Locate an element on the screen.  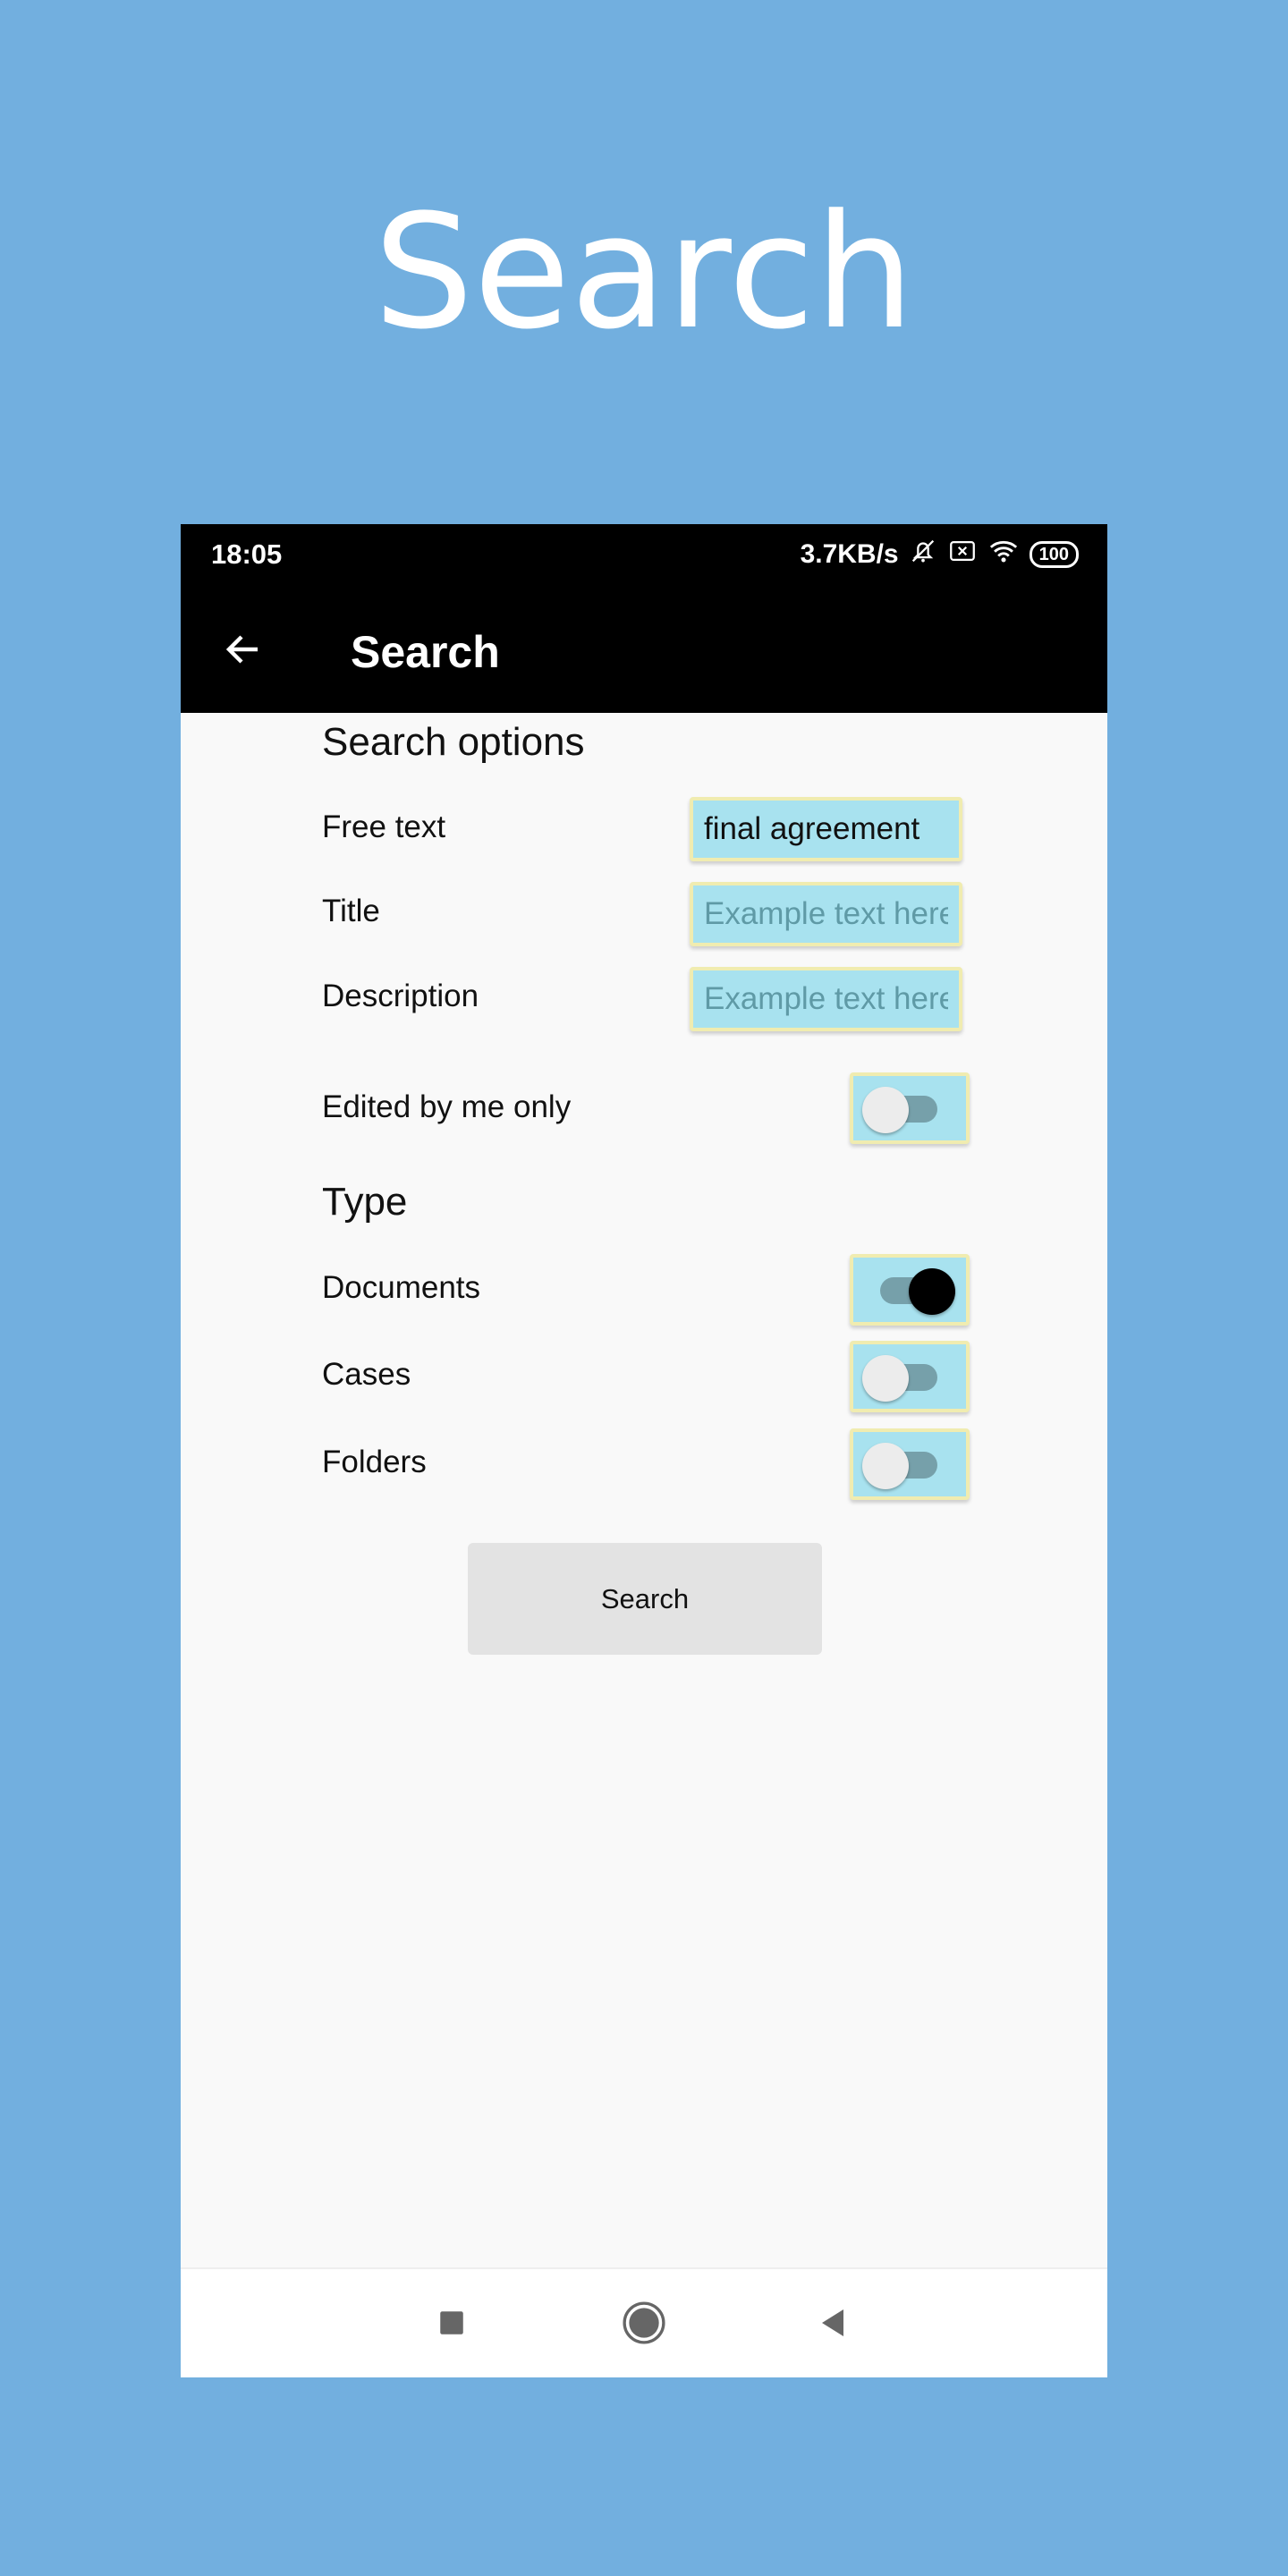
network-speed: 3.7KB/s is located at coordinates (849, 554).